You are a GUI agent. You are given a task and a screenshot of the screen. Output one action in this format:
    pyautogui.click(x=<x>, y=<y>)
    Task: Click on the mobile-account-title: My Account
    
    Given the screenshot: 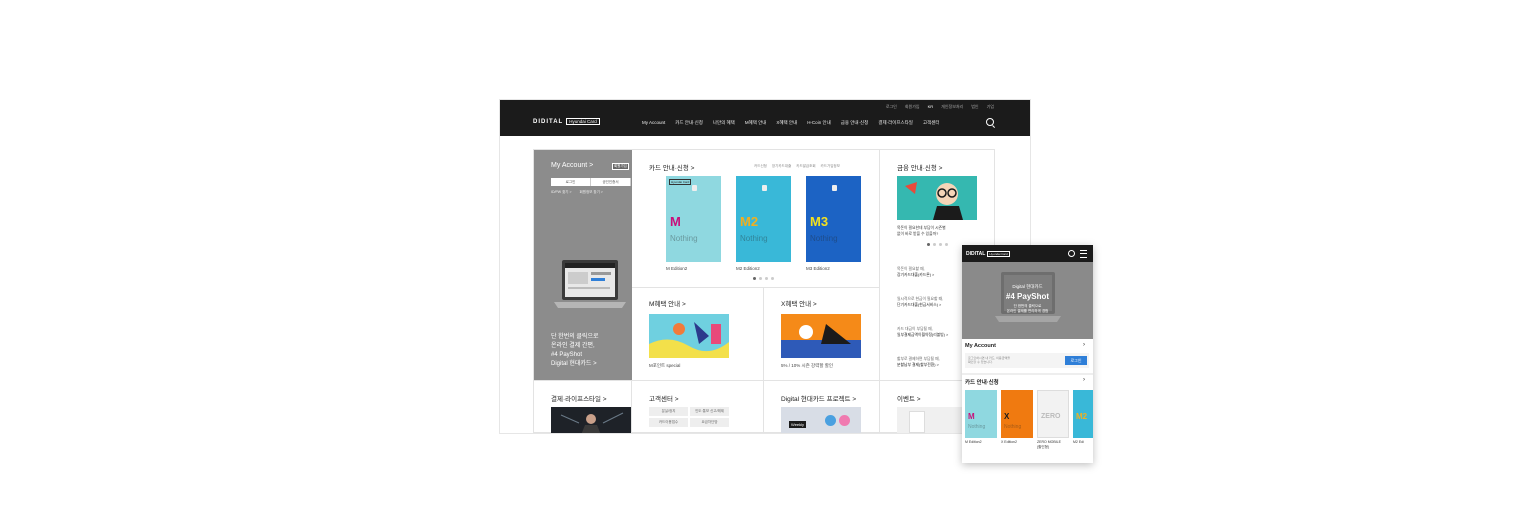 What is the action you would take?
    pyautogui.click(x=980, y=346)
    